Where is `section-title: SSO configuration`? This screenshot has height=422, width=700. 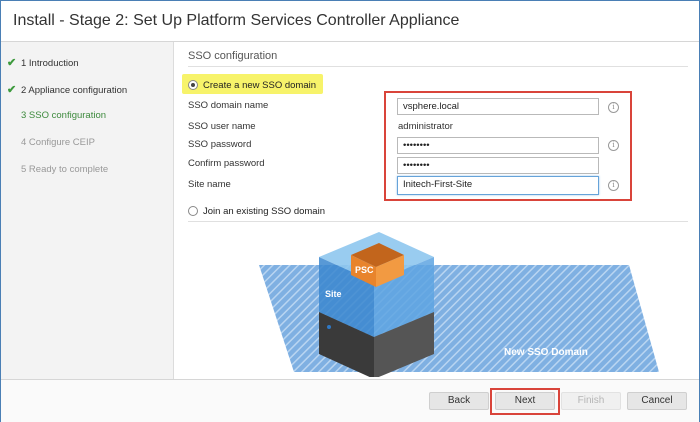 section-title: SSO configuration is located at coordinates (233, 56).